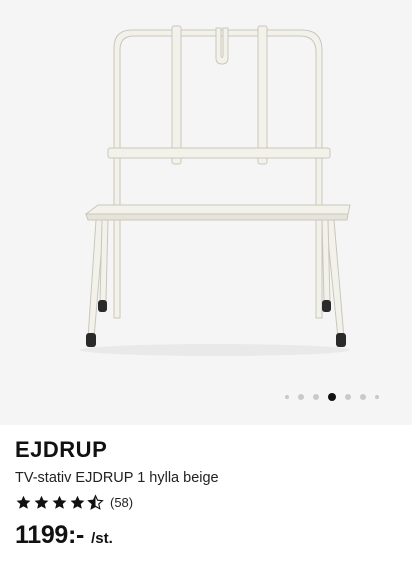 This screenshot has height=575, width=412. Describe the element at coordinates (102, 538) in the screenshot. I see `price-unit: /st.` at that location.